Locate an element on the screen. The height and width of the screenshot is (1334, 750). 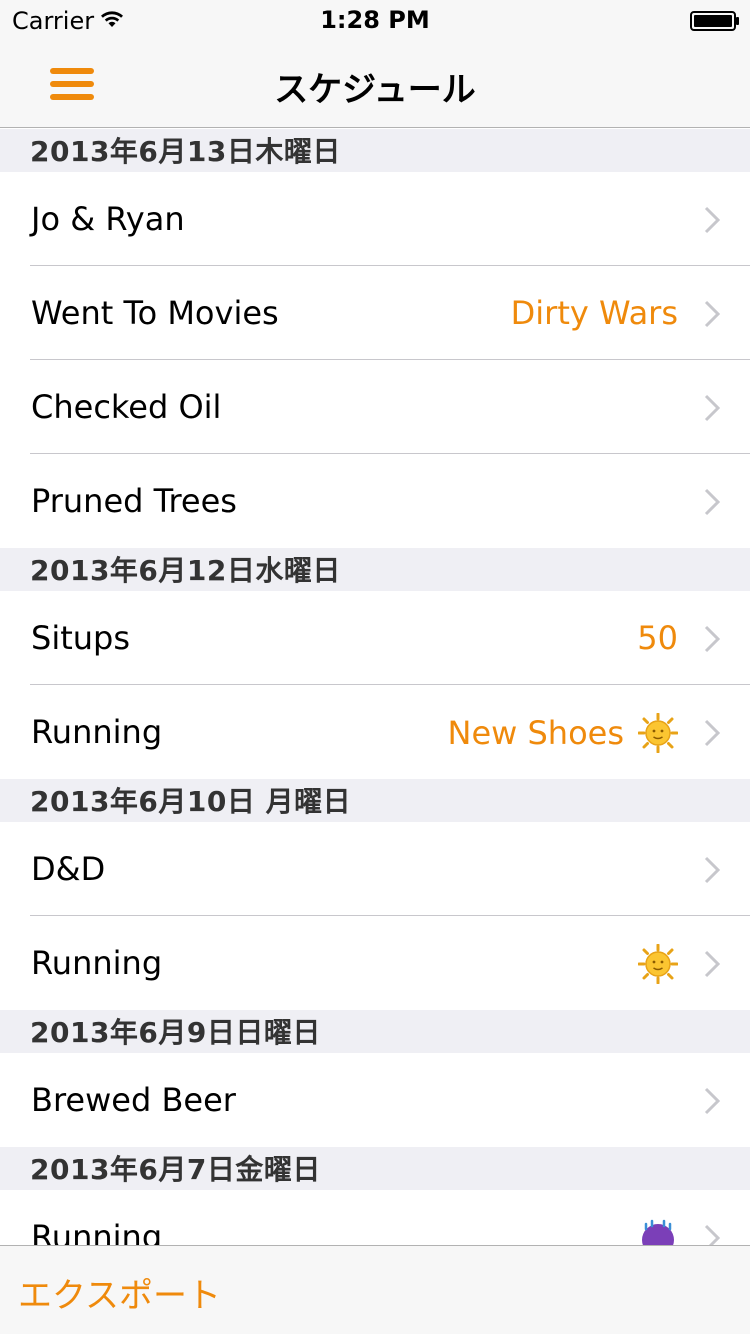
item-detail-text: 50 is located at coordinates (657, 638).